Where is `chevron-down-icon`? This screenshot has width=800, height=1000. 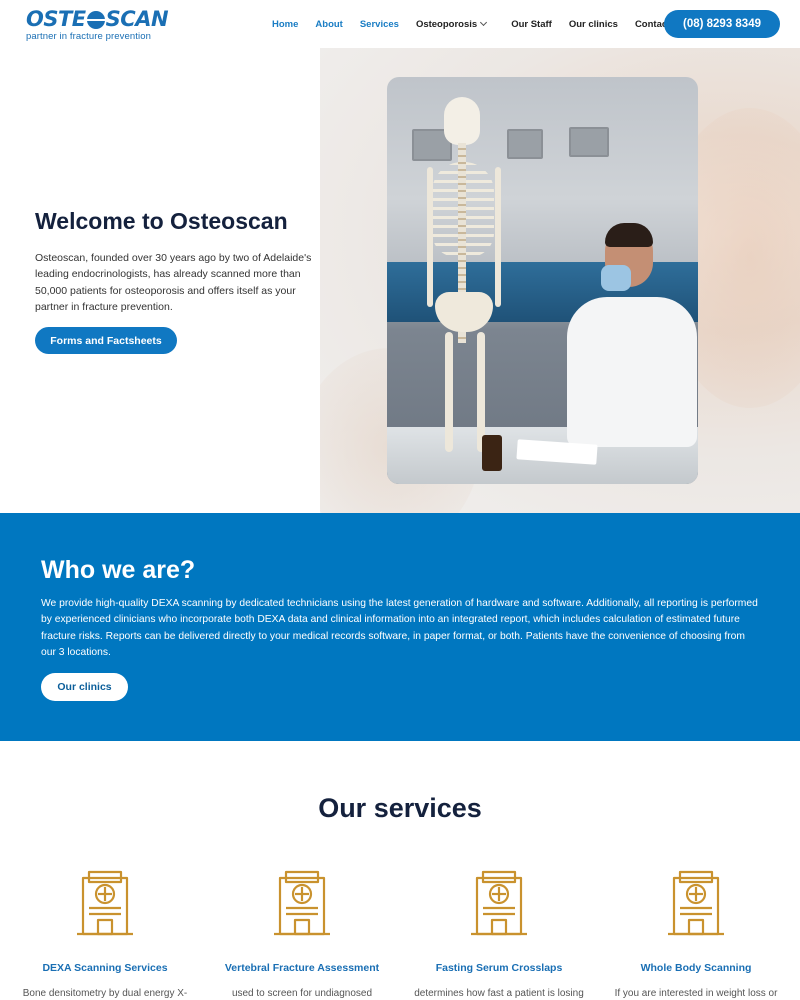 chevron-down-icon is located at coordinates (484, 22).